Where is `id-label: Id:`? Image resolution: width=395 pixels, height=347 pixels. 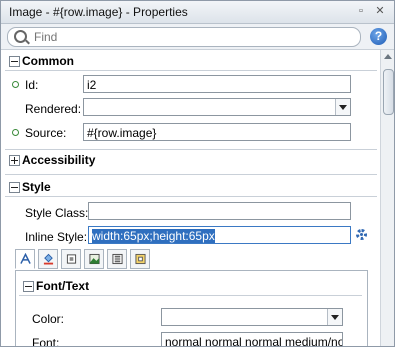
id-label: Id: is located at coordinates (32, 85).